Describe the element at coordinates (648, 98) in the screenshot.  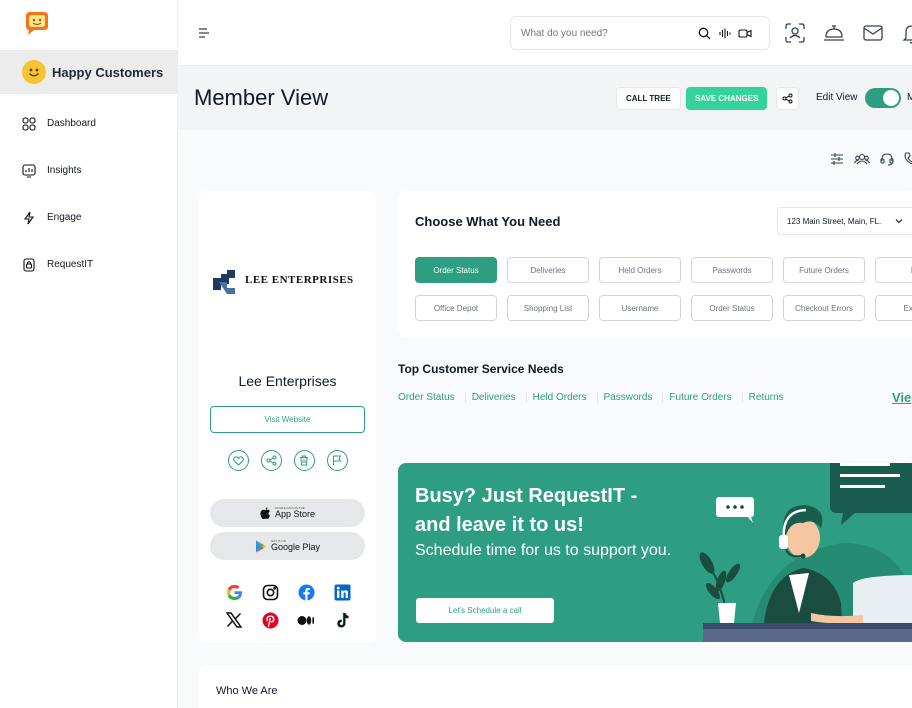
I see `call-tree-button: CALL TREE` at that location.